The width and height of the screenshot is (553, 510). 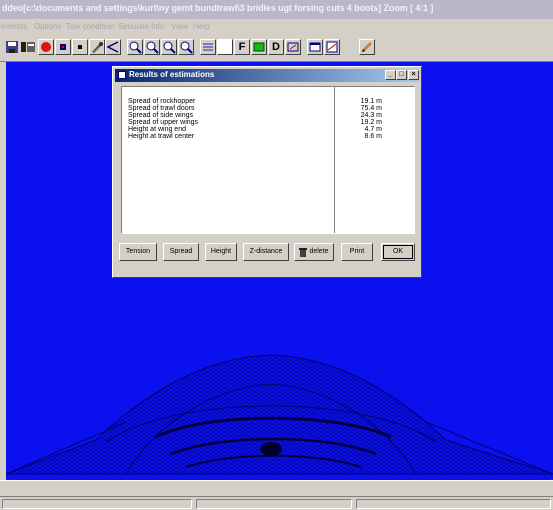 What do you see at coordinates (172, 74) in the screenshot?
I see `dialog-title: Results of estimations` at bounding box center [172, 74].